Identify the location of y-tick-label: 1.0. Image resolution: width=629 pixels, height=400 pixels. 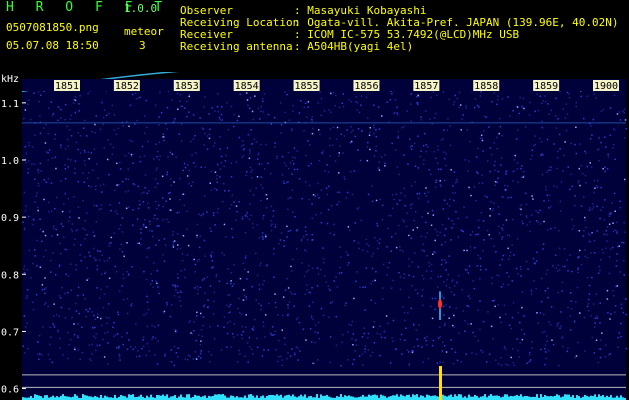
(10, 161).